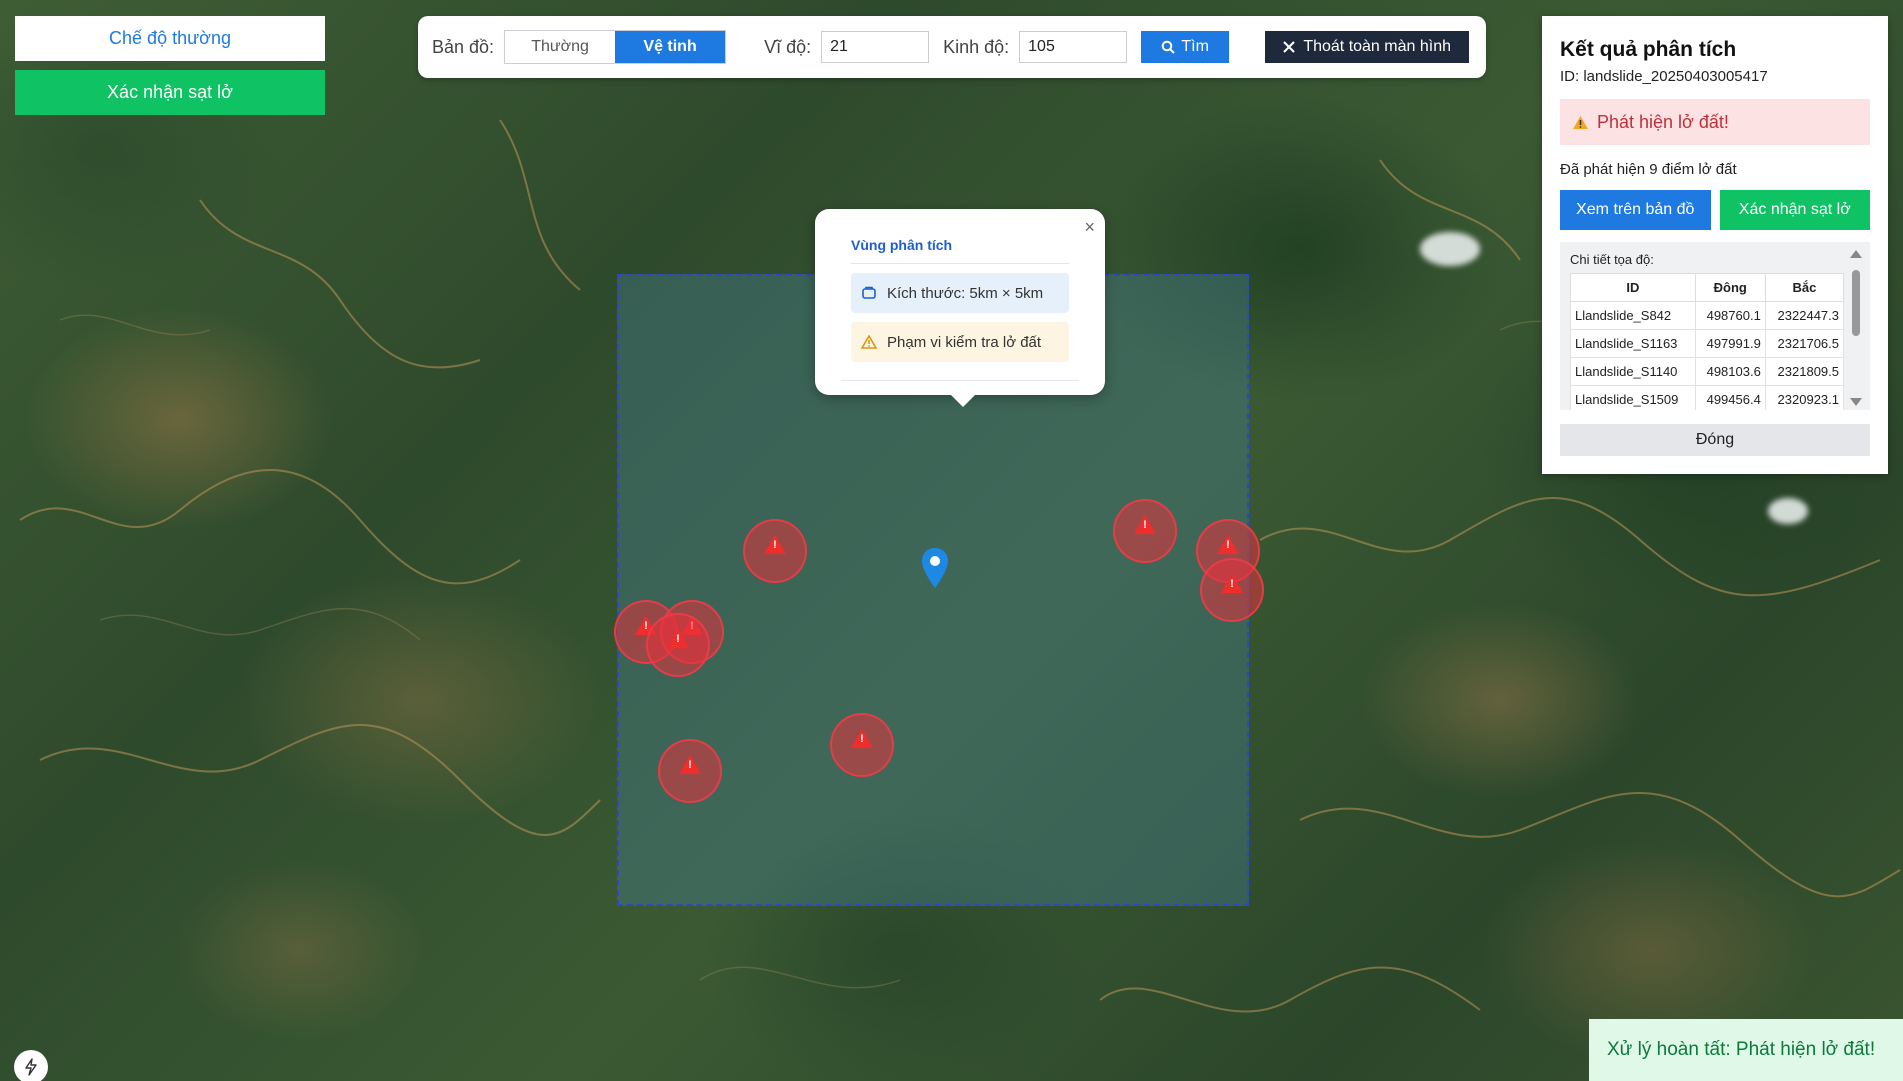 Image resolution: width=1903 pixels, height=1081 pixels. What do you see at coordinates (1633, 287) in the screenshot?
I see `column-header-id: ID` at bounding box center [1633, 287].